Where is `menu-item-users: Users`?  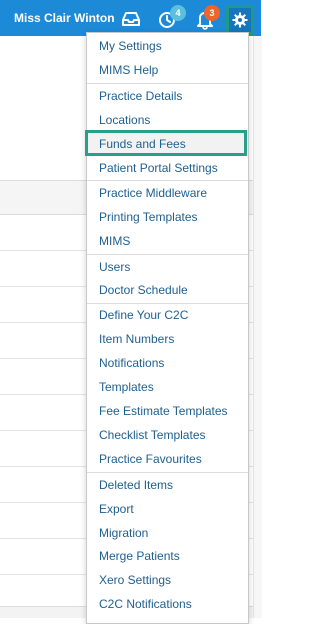
menu-item-users: Users is located at coordinates (114, 267).